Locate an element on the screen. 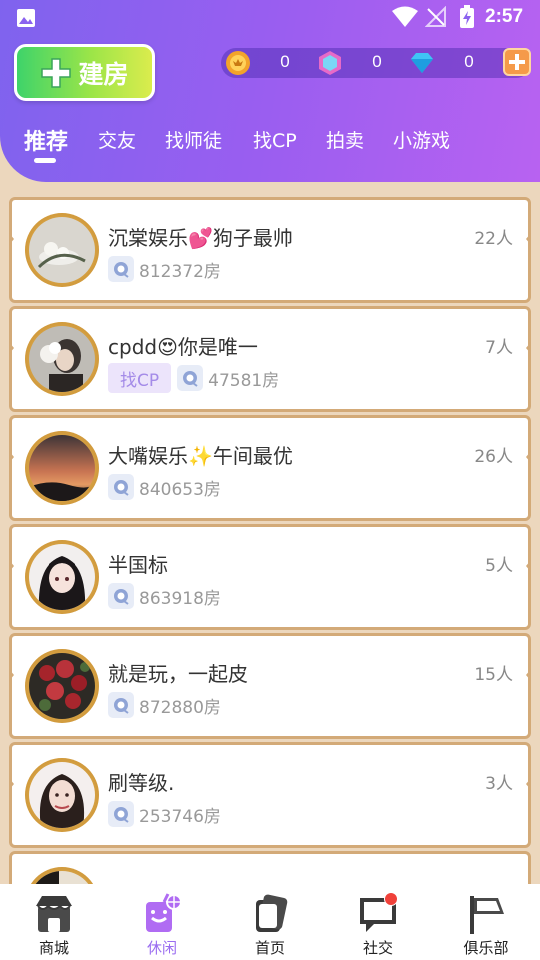 The image size is (540, 960). coin-value: 0 is located at coordinates (285, 61).